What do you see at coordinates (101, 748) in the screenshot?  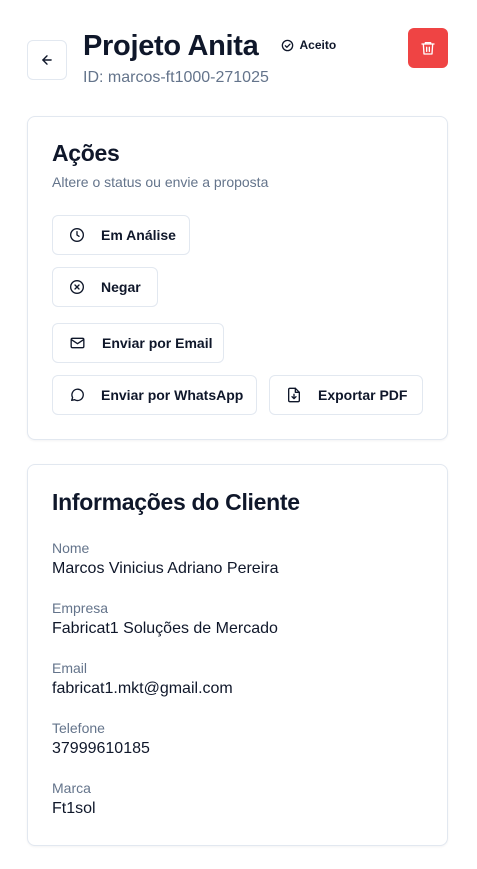 I see `field-value: 37999610185` at bounding box center [101, 748].